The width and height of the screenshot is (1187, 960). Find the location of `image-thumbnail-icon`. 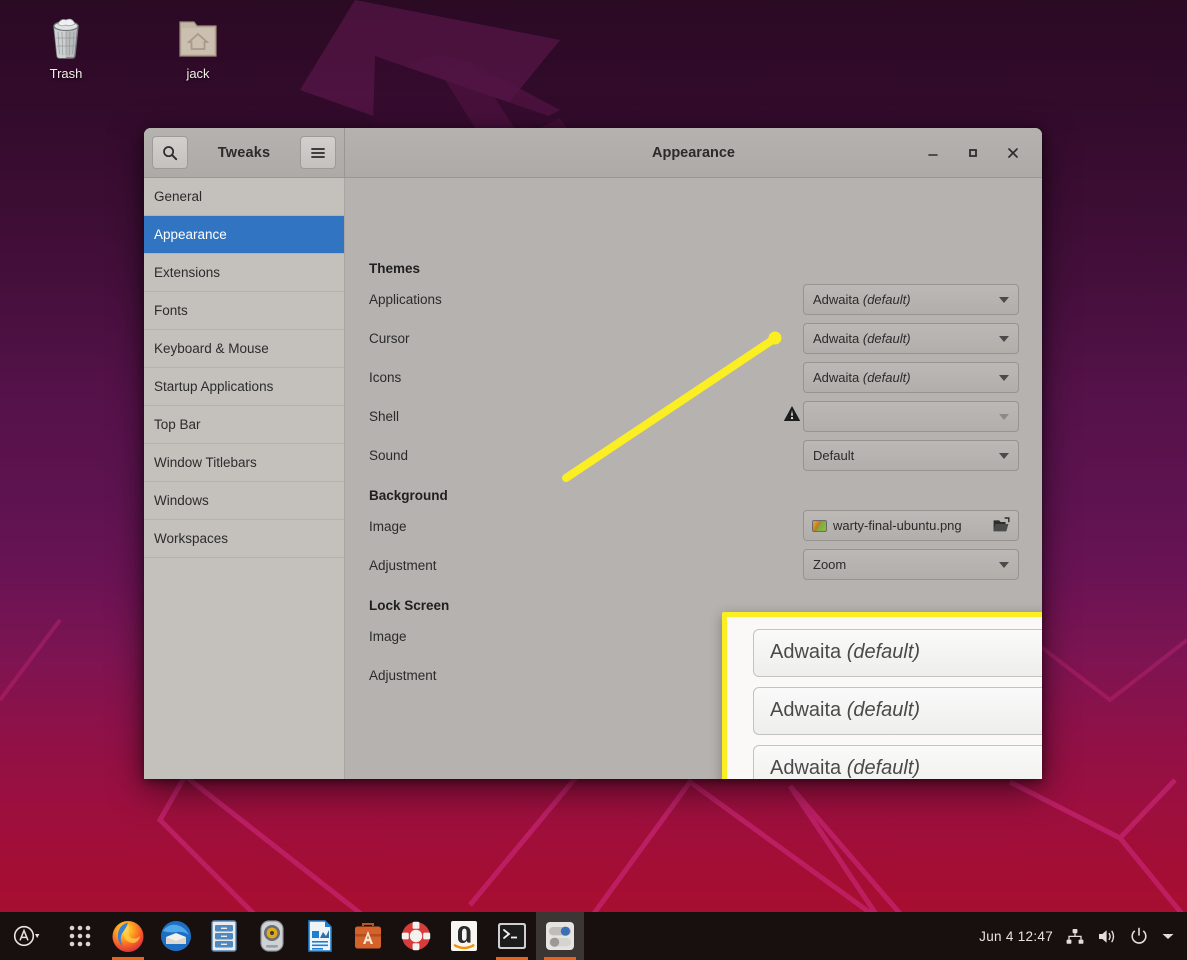

image-thumbnail-icon is located at coordinates (819, 525).